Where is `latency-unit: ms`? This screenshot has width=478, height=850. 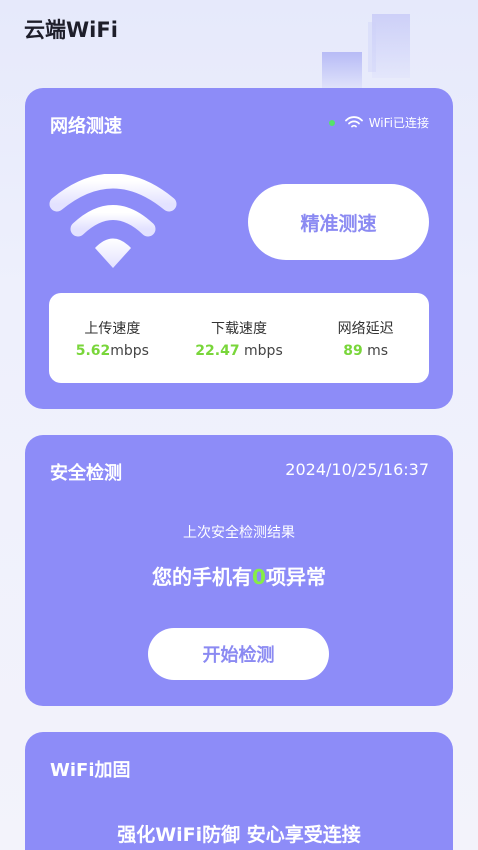
latency-unit: ms is located at coordinates (375, 350).